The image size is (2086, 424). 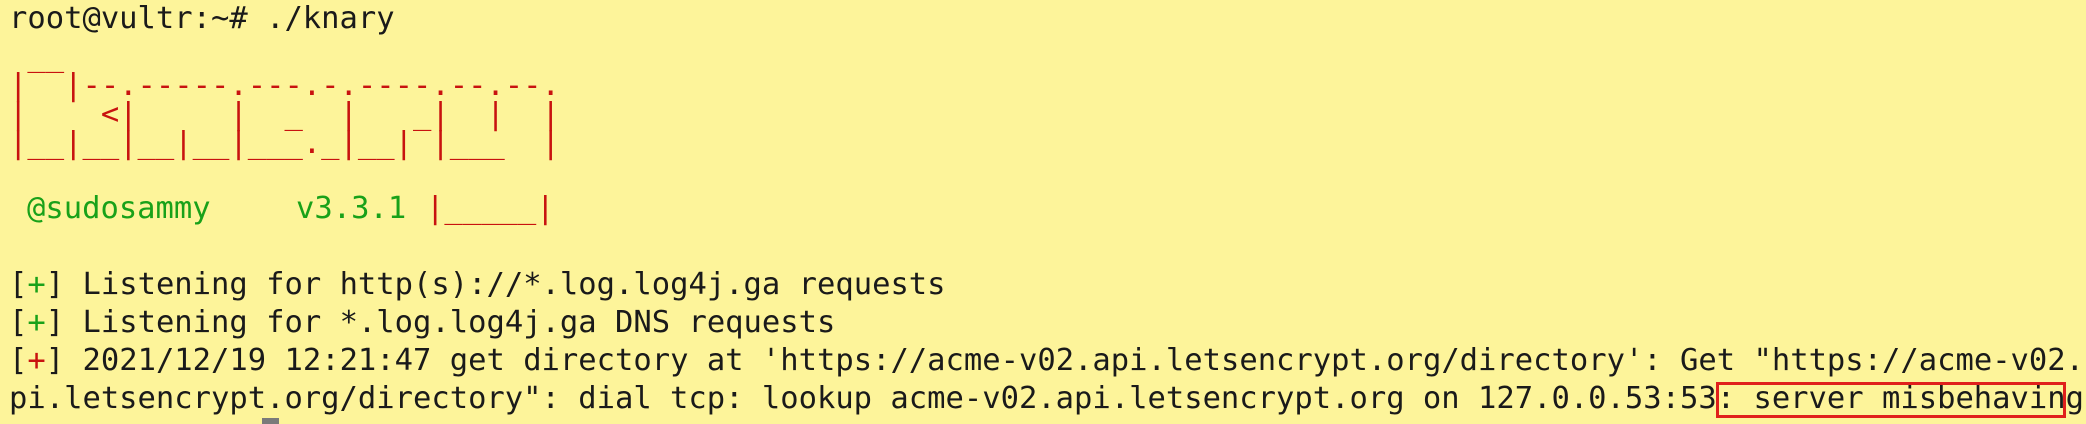 What do you see at coordinates (490, 208) in the screenshot?
I see `banner-art-tail: |_____|` at bounding box center [490, 208].